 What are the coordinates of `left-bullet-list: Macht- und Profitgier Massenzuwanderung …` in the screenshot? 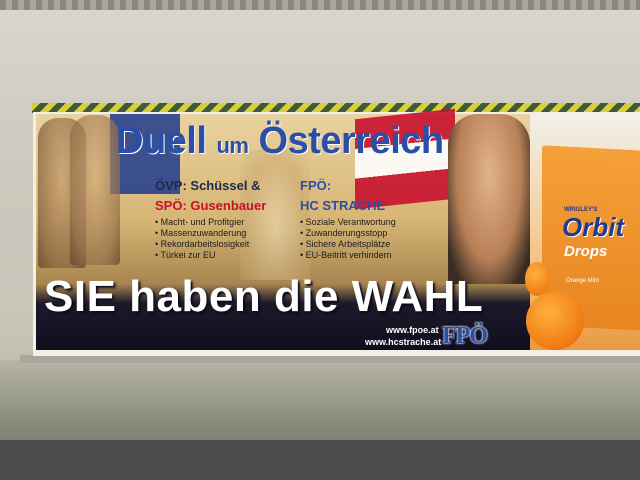 It's located at (202, 239).